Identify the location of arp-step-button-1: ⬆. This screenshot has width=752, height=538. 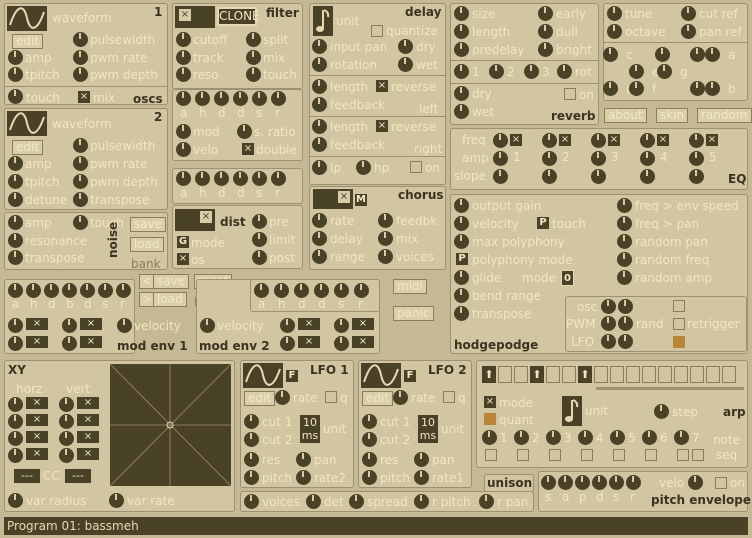
(489, 374).